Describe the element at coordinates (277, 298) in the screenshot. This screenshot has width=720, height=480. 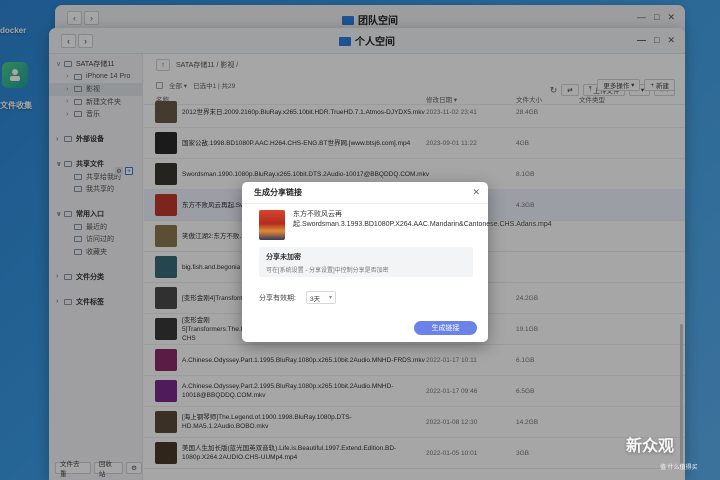
I see `validity-label: 分享有效期:` at that location.